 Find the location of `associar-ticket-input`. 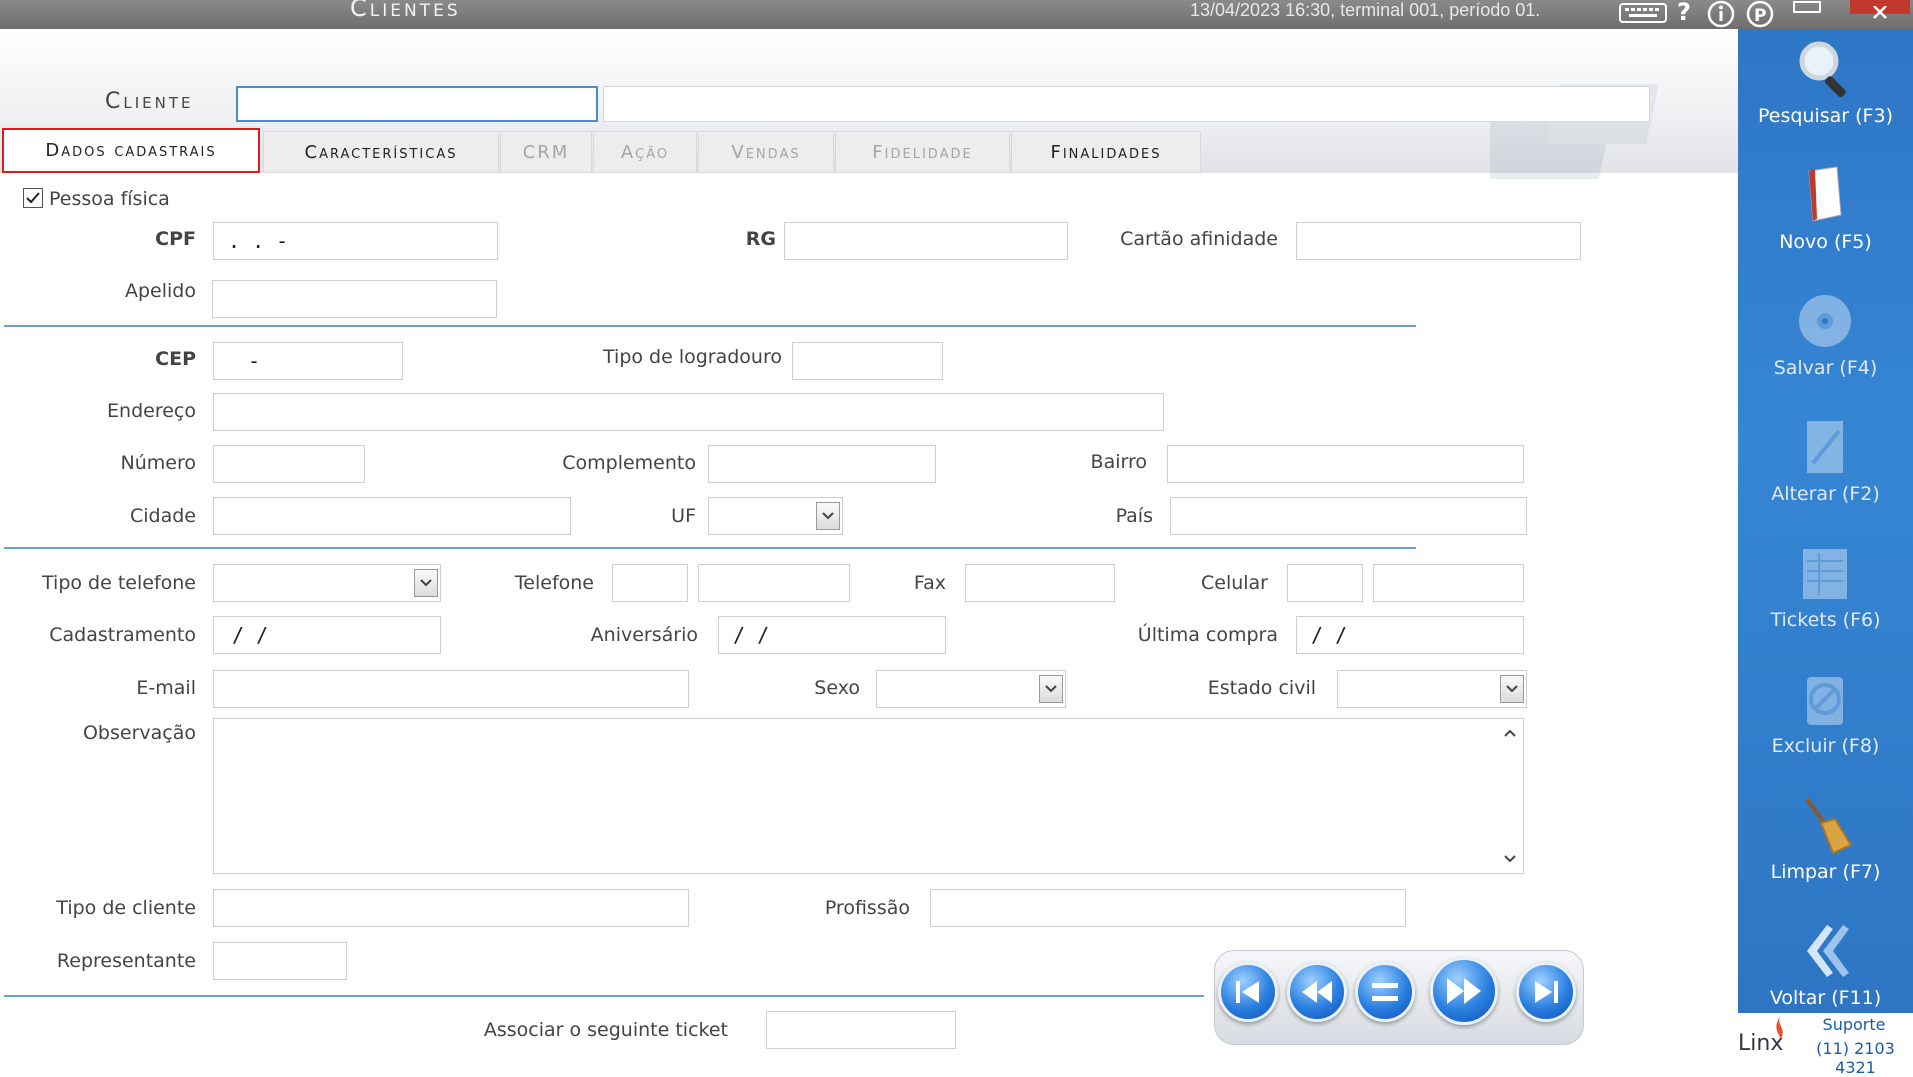

associar-ticket-input is located at coordinates (861, 1030).